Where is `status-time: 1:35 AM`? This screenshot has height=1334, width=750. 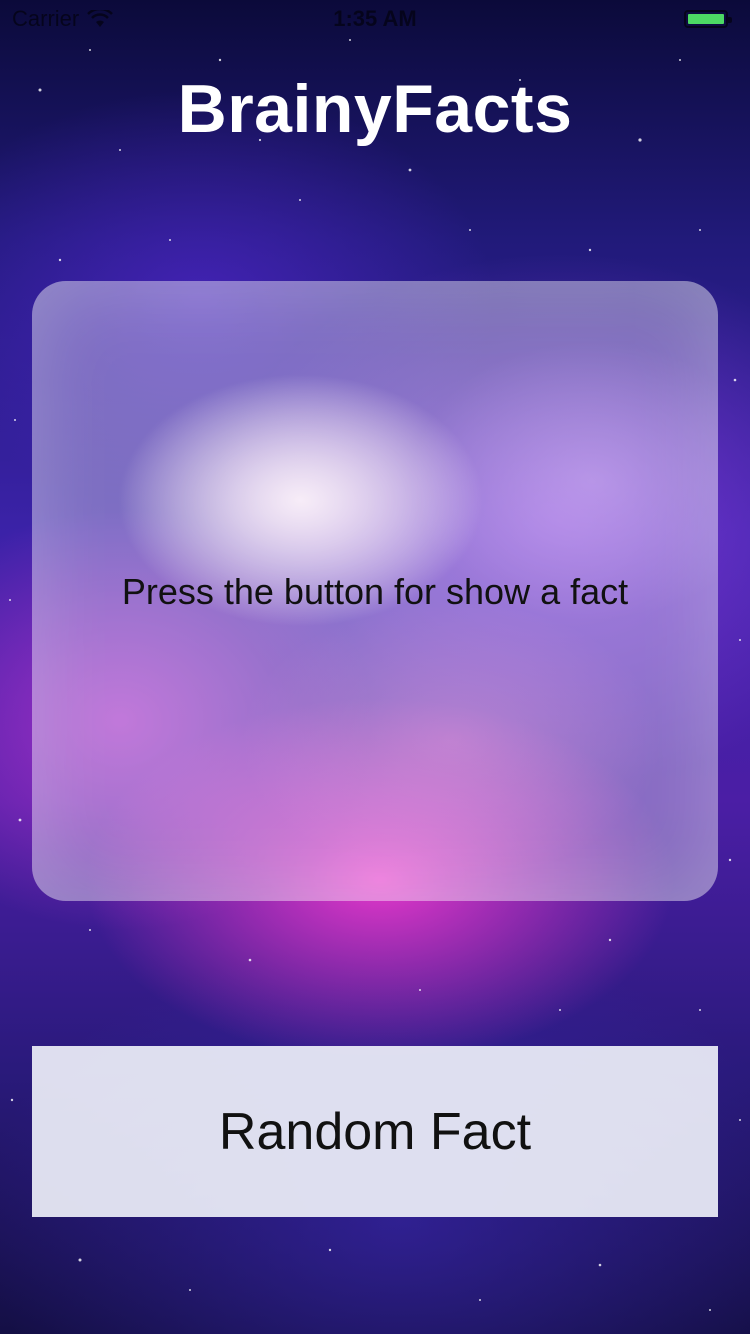 status-time: 1:35 AM is located at coordinates (375, 18).